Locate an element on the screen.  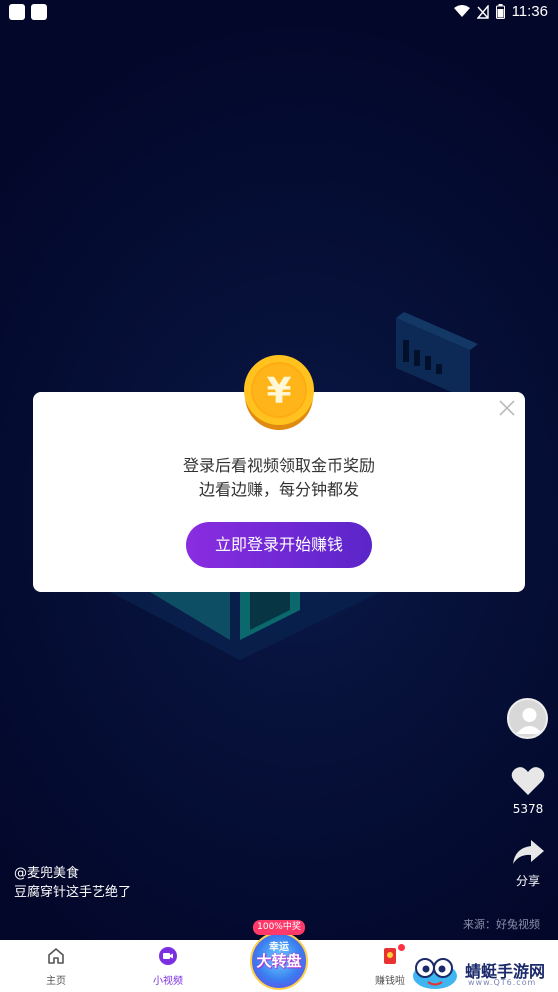
share-arrow-icon is located at coordinates (528, 852).